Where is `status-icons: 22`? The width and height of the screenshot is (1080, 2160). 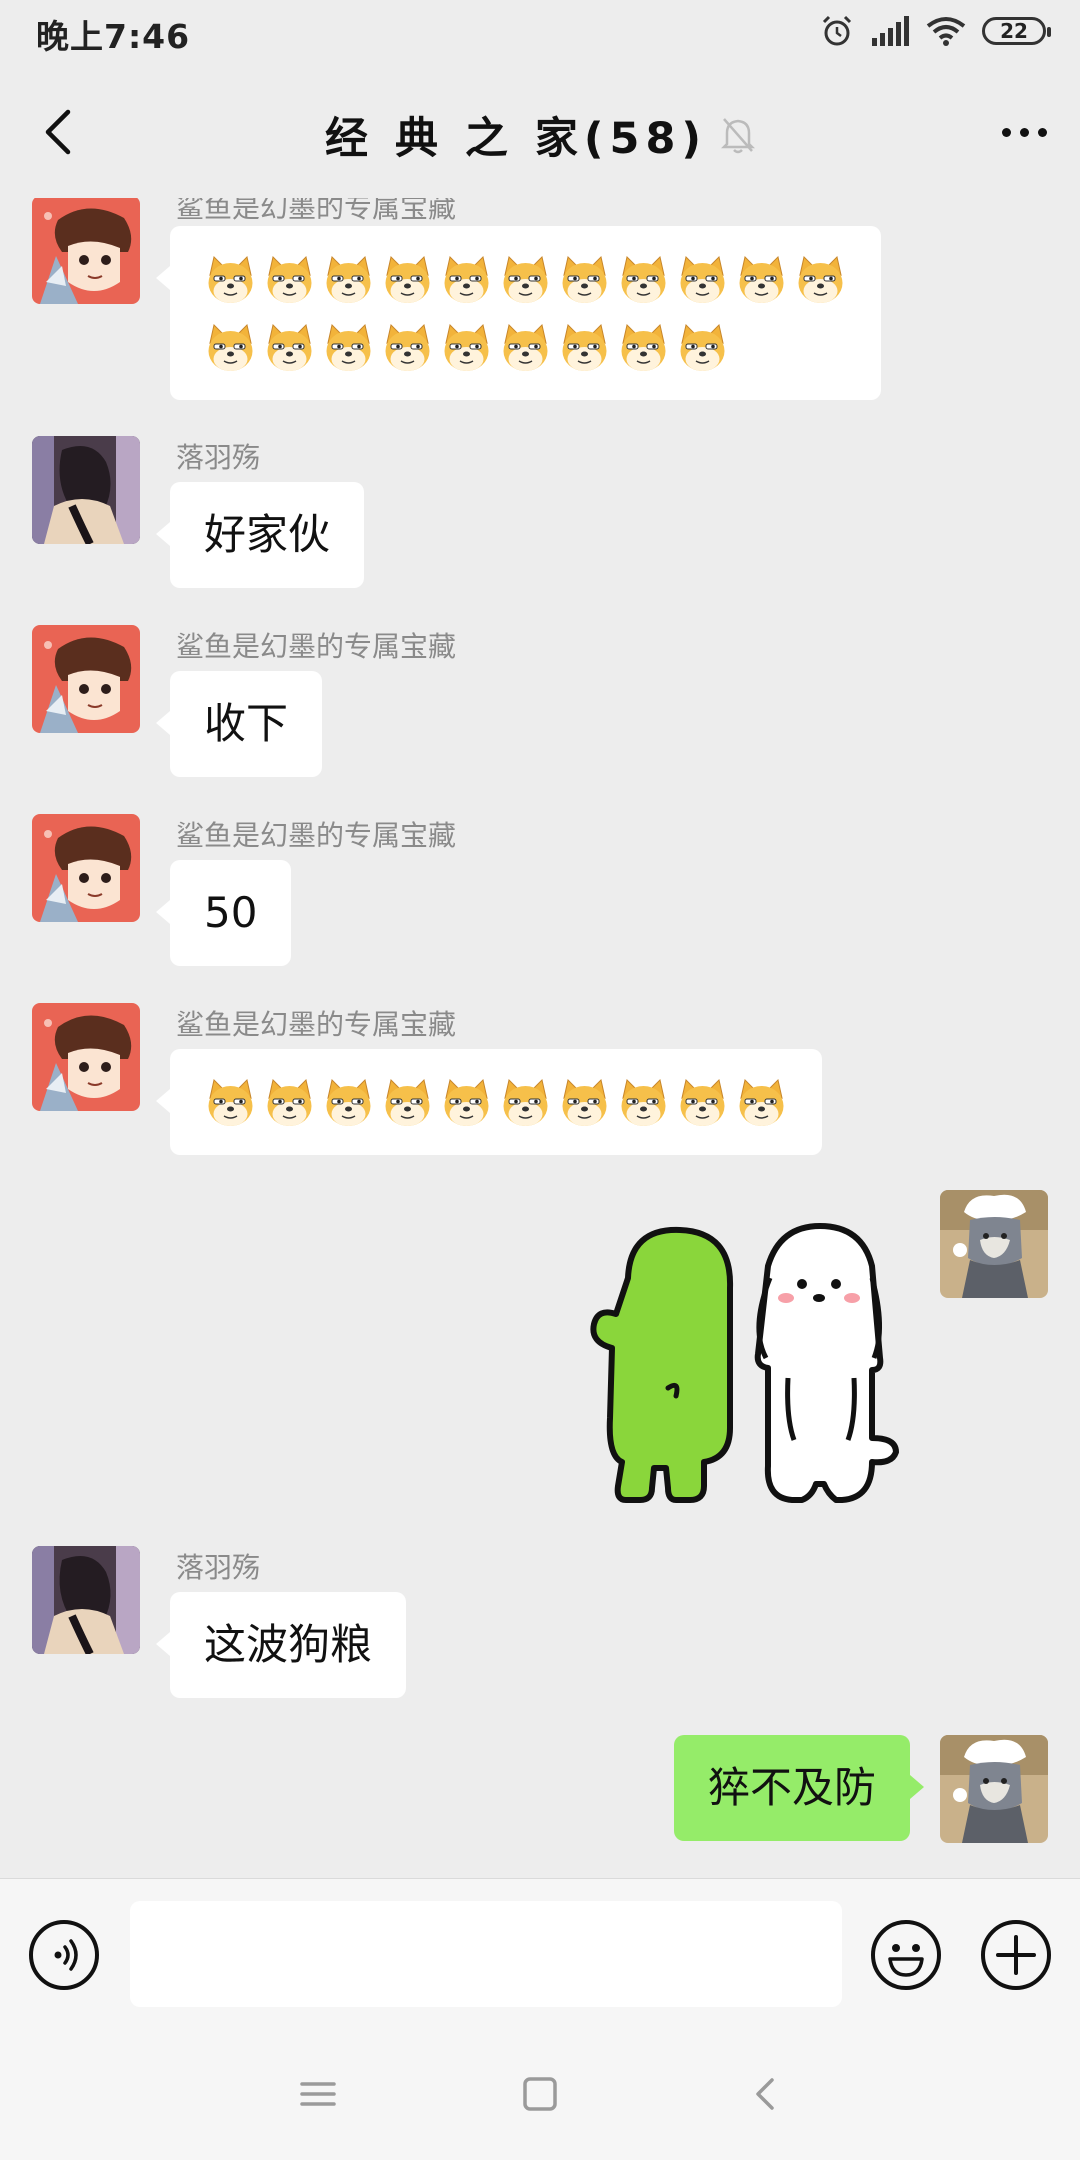 status-icons: 22 is located at coordinates (935, 31).